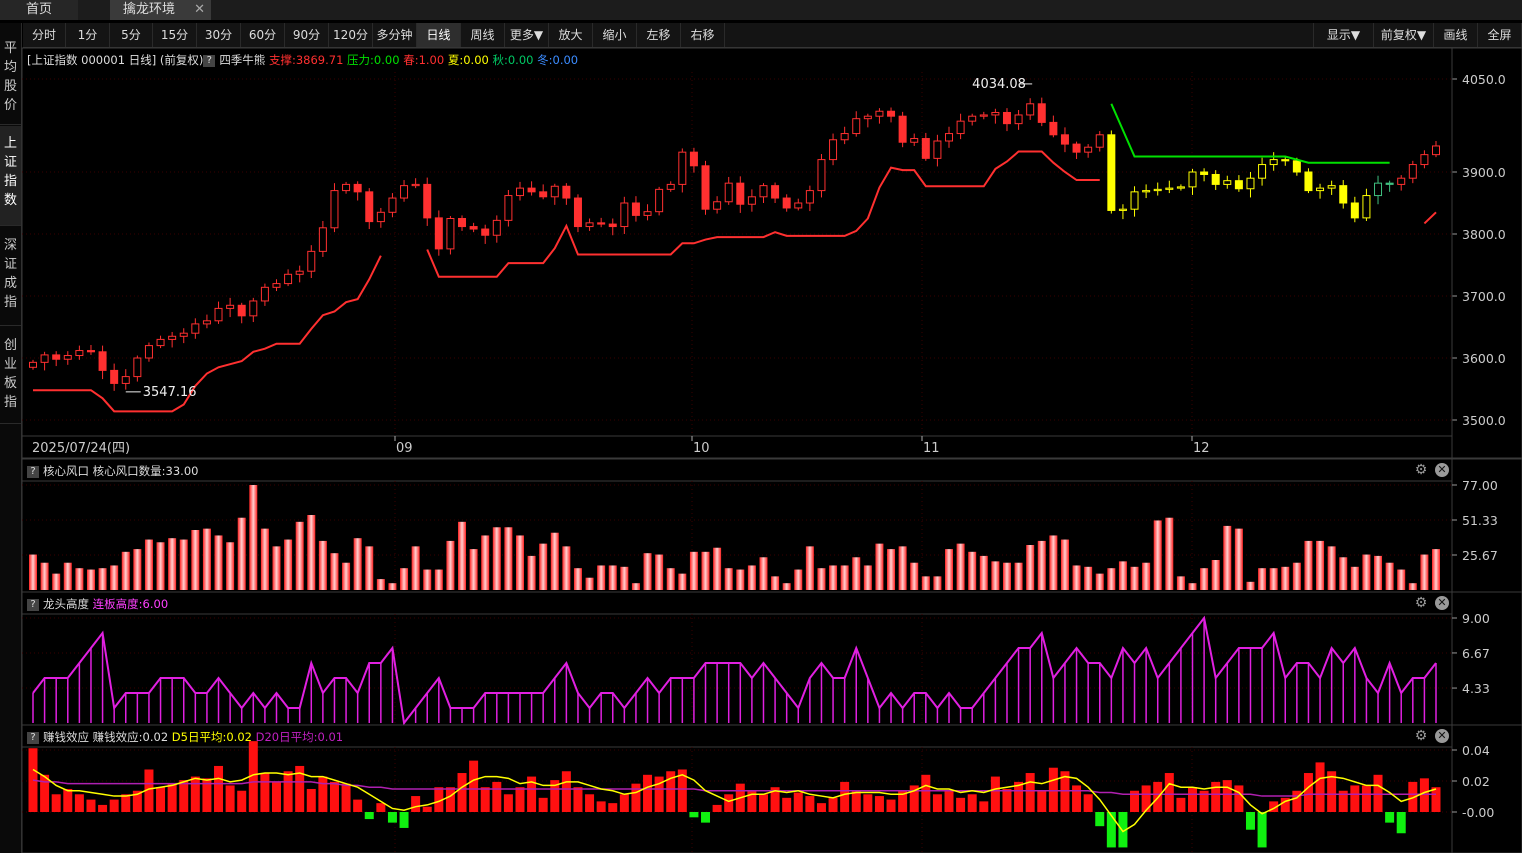 The height and width of the screenshot is (853, 1522). What do you see at coordinates (404, 448) in the screenshot?
I see `month-label: 09` at bounding box center [404, 448].